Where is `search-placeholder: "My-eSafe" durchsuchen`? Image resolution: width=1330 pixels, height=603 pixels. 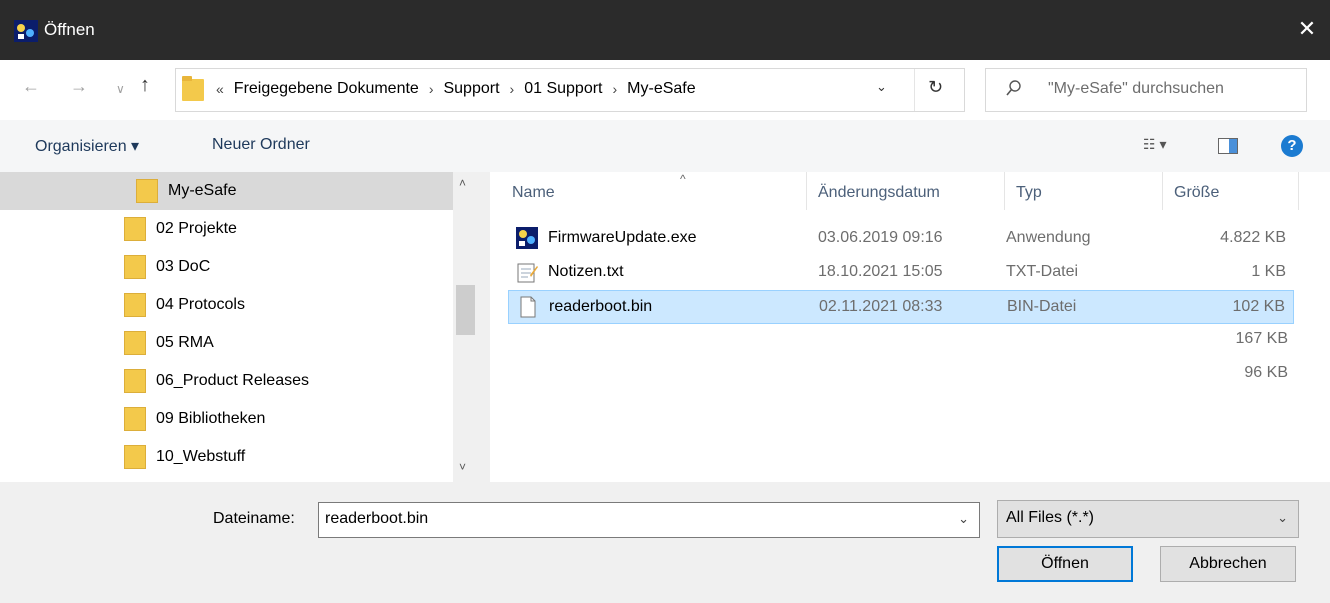 search-placeholder: "My-eSafe" durchsuchen is located at coordinates (1136, 88).